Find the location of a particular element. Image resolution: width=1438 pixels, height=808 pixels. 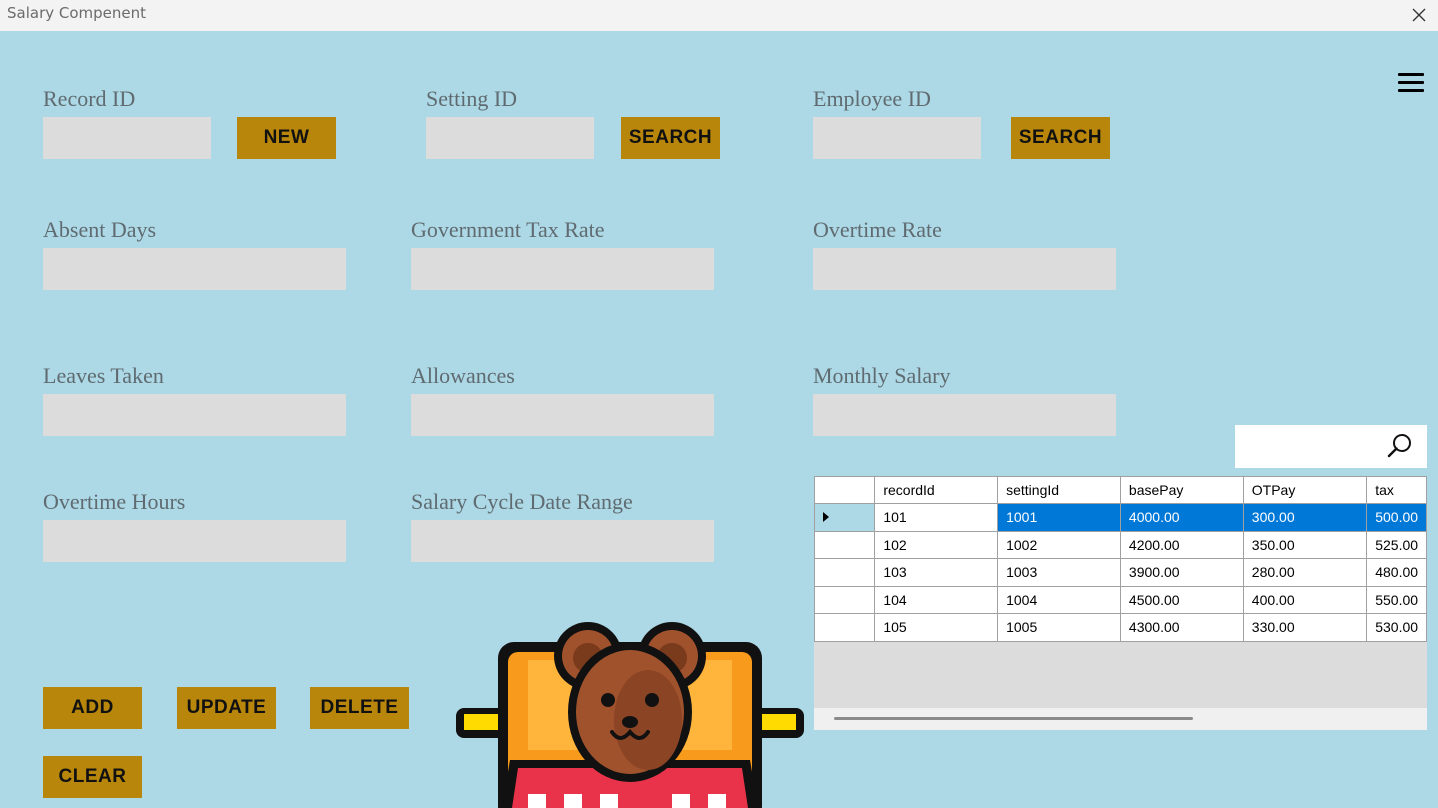

table-cell: 500.00 is located at coordinates (1396, 517).